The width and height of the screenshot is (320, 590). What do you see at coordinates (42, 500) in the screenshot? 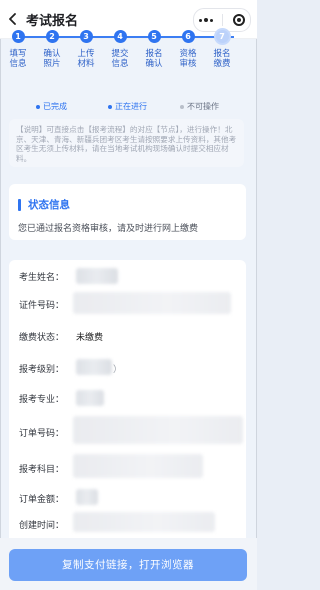
I see `info-label: 订单金额：` at bounding box center [42, 500].